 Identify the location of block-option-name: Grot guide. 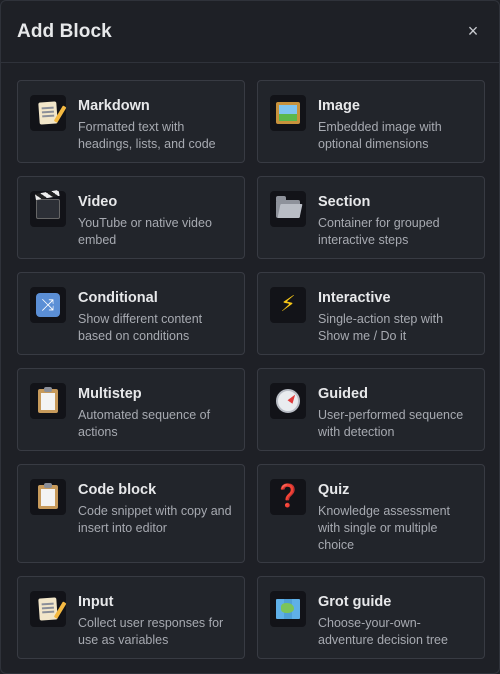
(355, 602).